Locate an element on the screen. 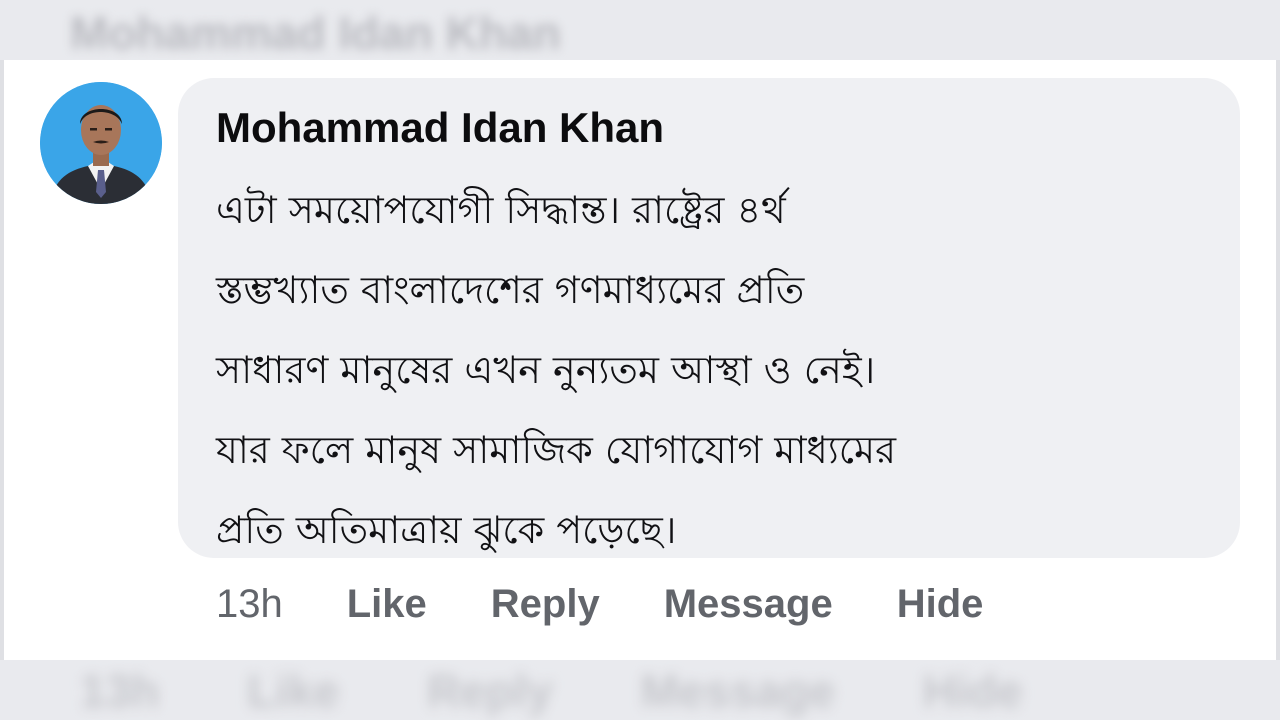 The image size is (1280, 720). reply-button: Reply is located at coordinates (545, 604).